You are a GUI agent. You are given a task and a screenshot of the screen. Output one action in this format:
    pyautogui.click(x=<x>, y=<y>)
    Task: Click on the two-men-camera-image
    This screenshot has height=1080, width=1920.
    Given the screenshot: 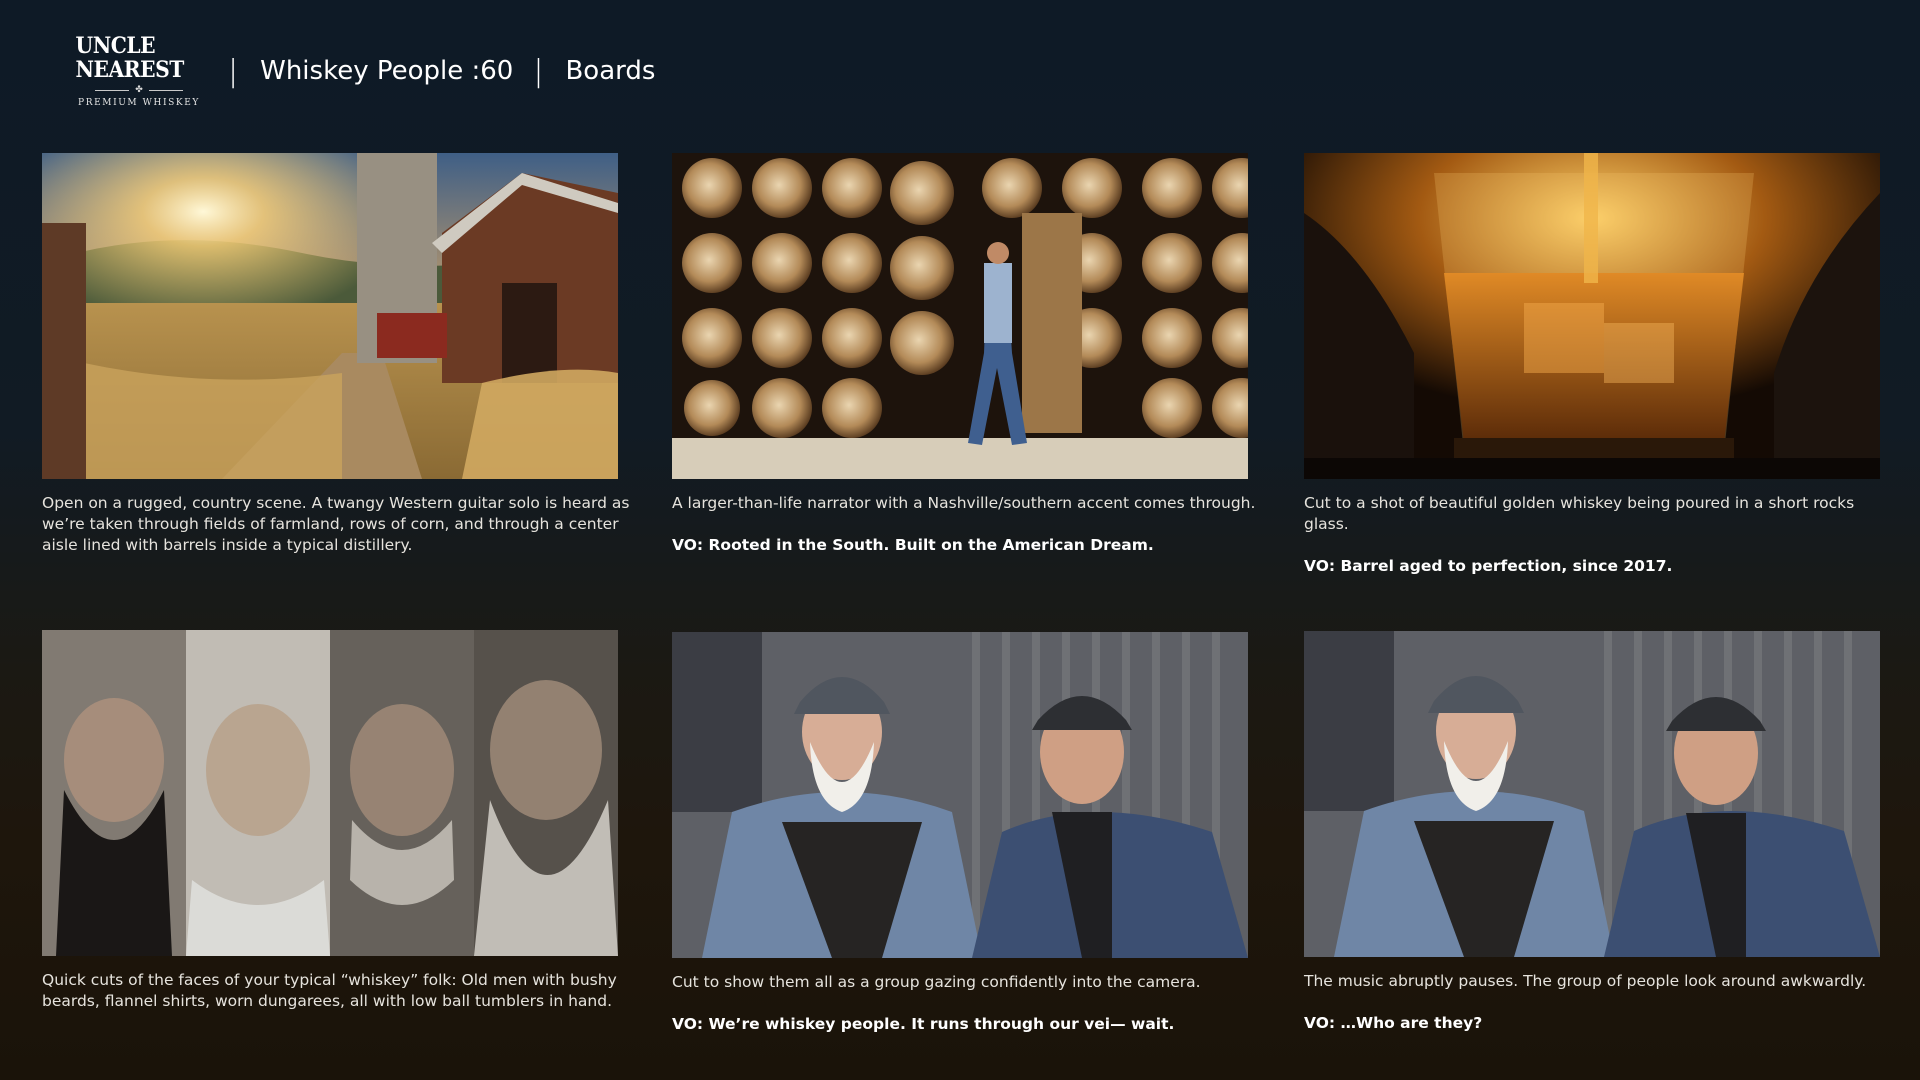 What is the action you would take?
    pyautogui.click(x=960, y=795)
    